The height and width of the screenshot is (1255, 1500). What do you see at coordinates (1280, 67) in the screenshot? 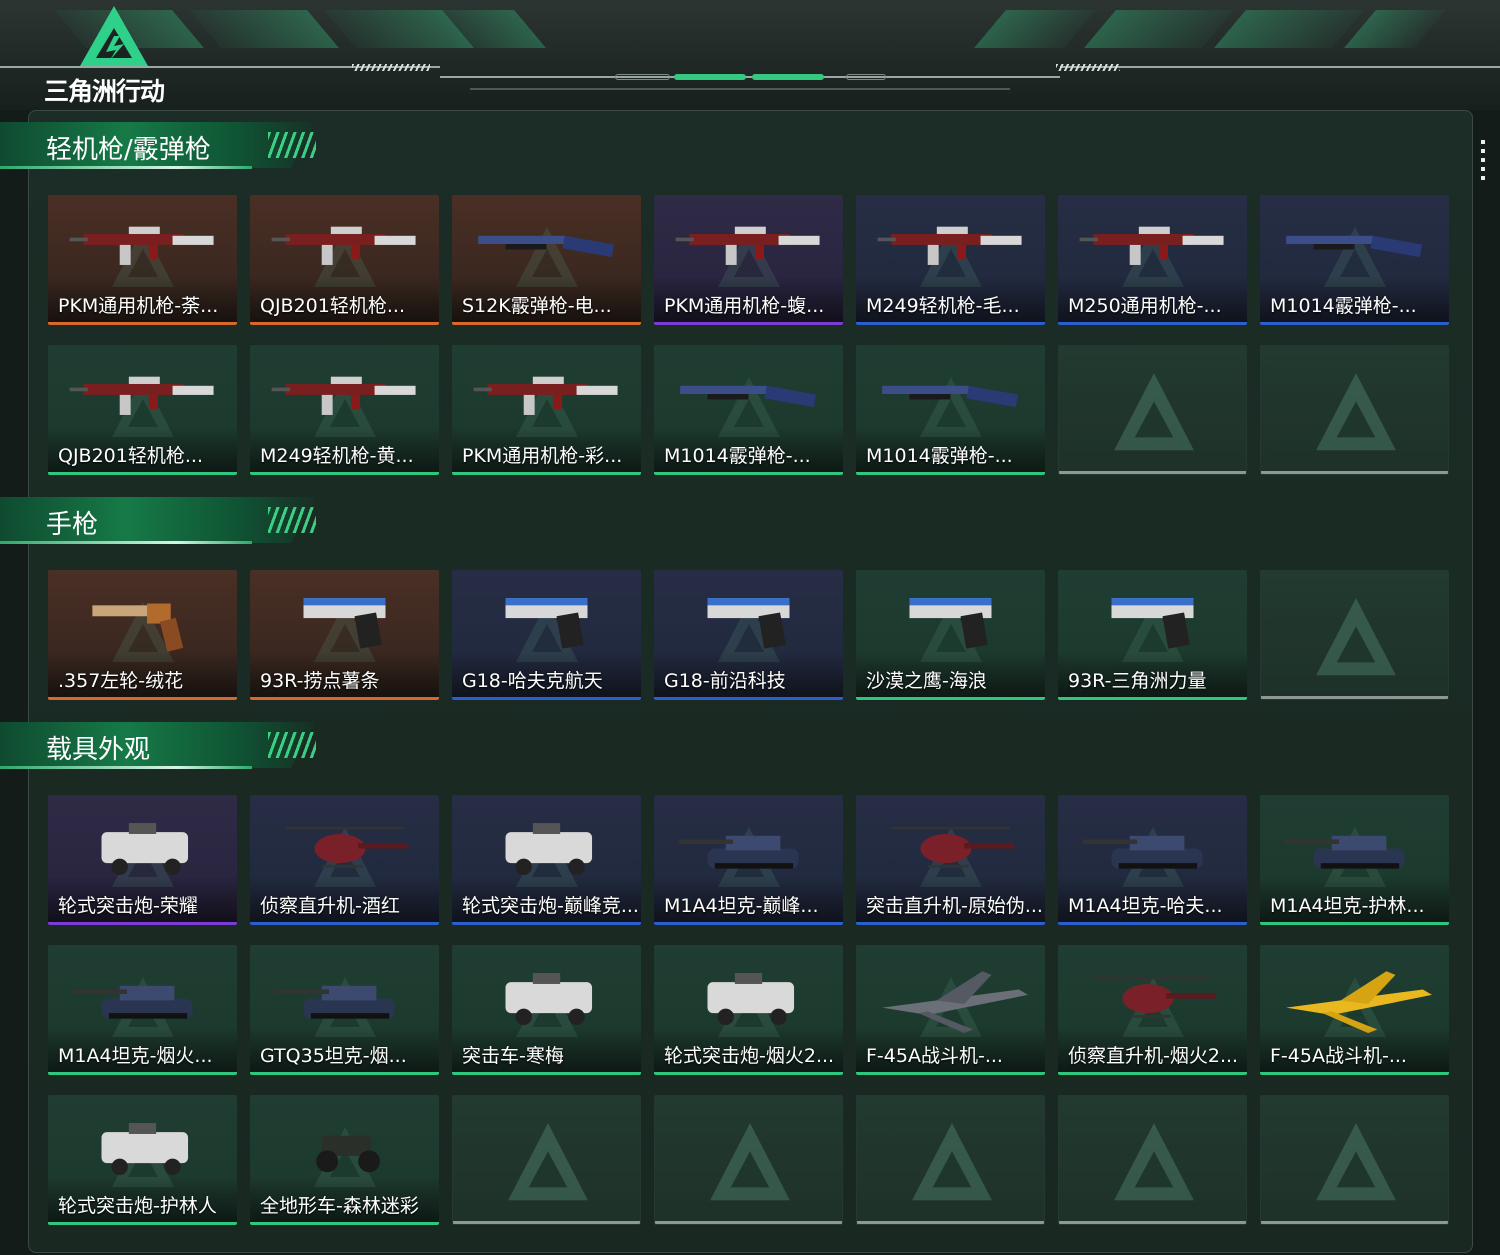
I see `banner-line` at bounding box center [1280, 67].